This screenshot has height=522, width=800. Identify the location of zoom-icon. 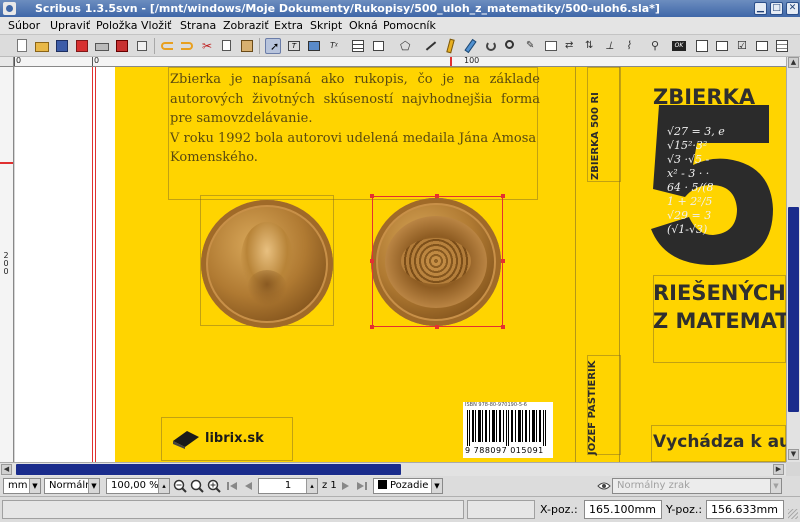
(511, 46).